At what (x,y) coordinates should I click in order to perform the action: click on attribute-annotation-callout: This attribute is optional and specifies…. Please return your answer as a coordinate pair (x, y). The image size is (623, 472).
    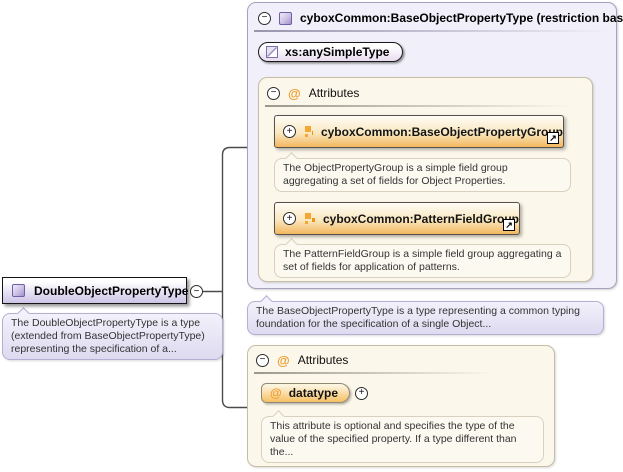
    Looking at the image, I should click on (402, 436).